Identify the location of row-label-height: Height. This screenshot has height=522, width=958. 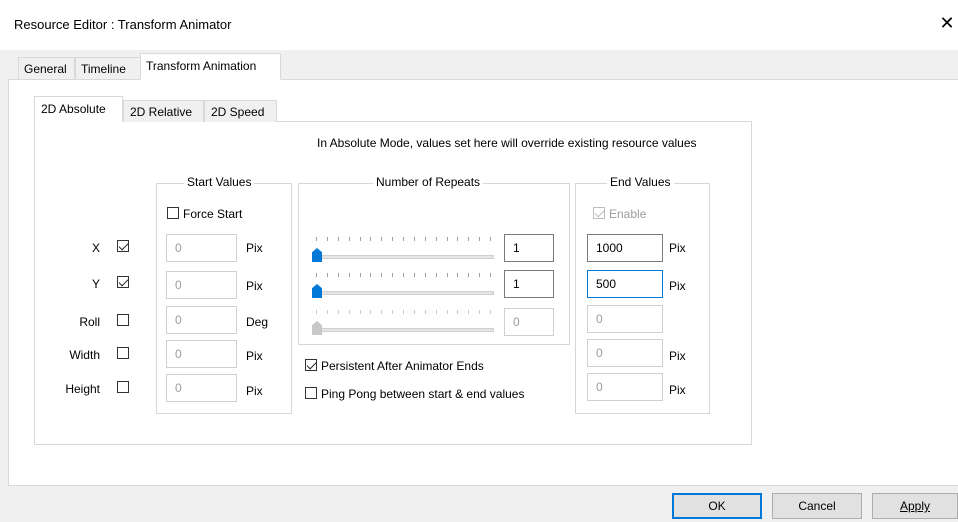
(82, 389).